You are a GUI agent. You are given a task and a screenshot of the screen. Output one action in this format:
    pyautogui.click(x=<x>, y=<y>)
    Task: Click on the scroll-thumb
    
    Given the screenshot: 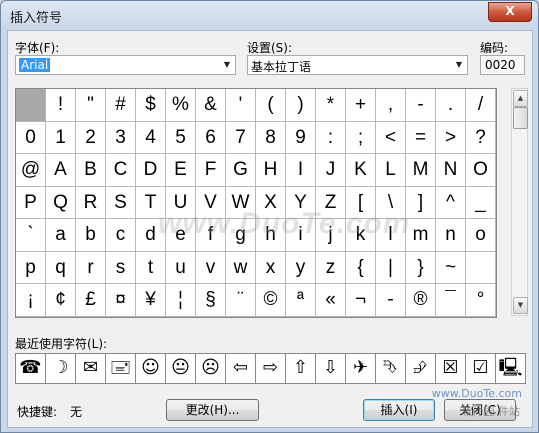 What is the action you would take?
    pyautogui.click(x=520, y=118)
    